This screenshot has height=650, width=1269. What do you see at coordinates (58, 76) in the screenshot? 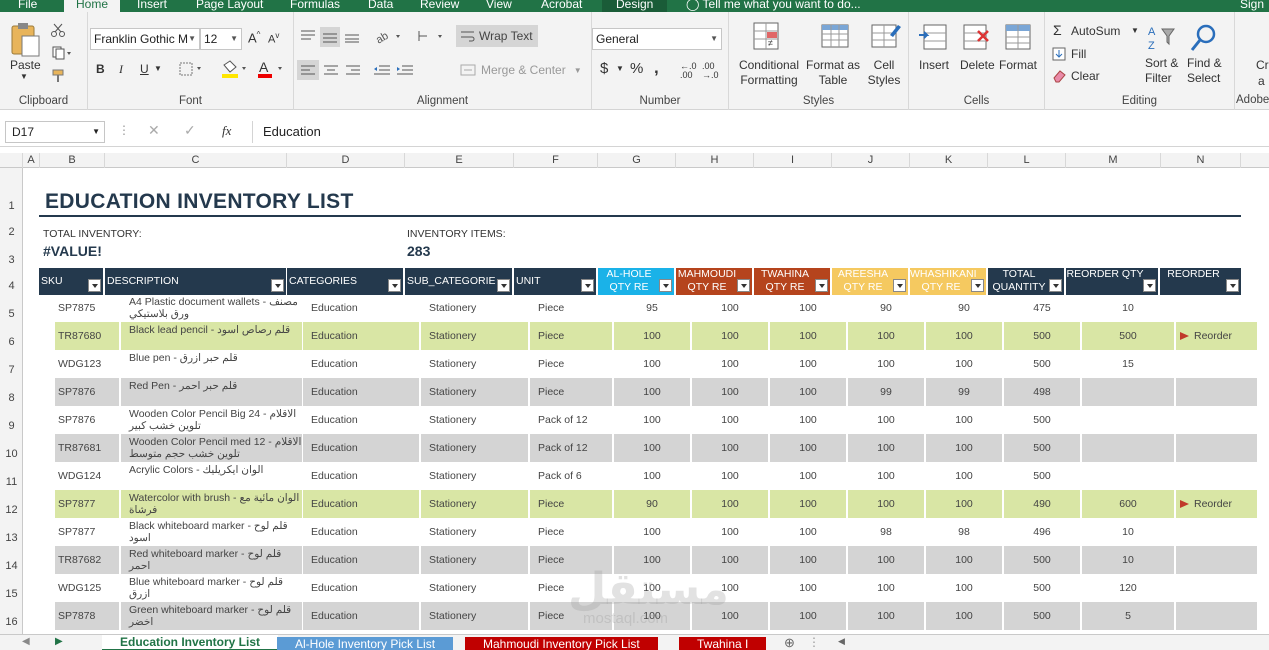
I see `format-painter-icon` at bounding box center [58, 76].